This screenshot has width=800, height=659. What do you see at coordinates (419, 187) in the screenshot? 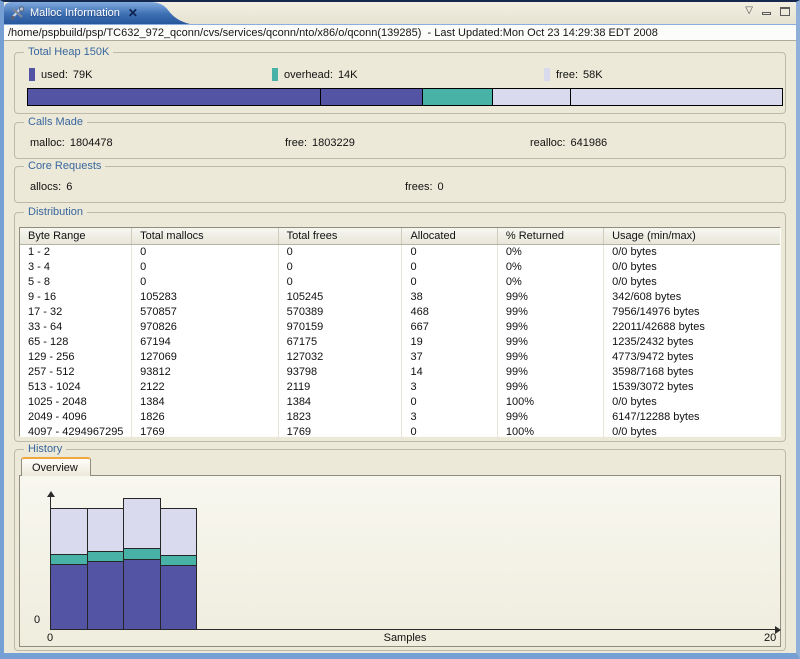
I see `field-label: frees:` at bounding box center [419, 187].